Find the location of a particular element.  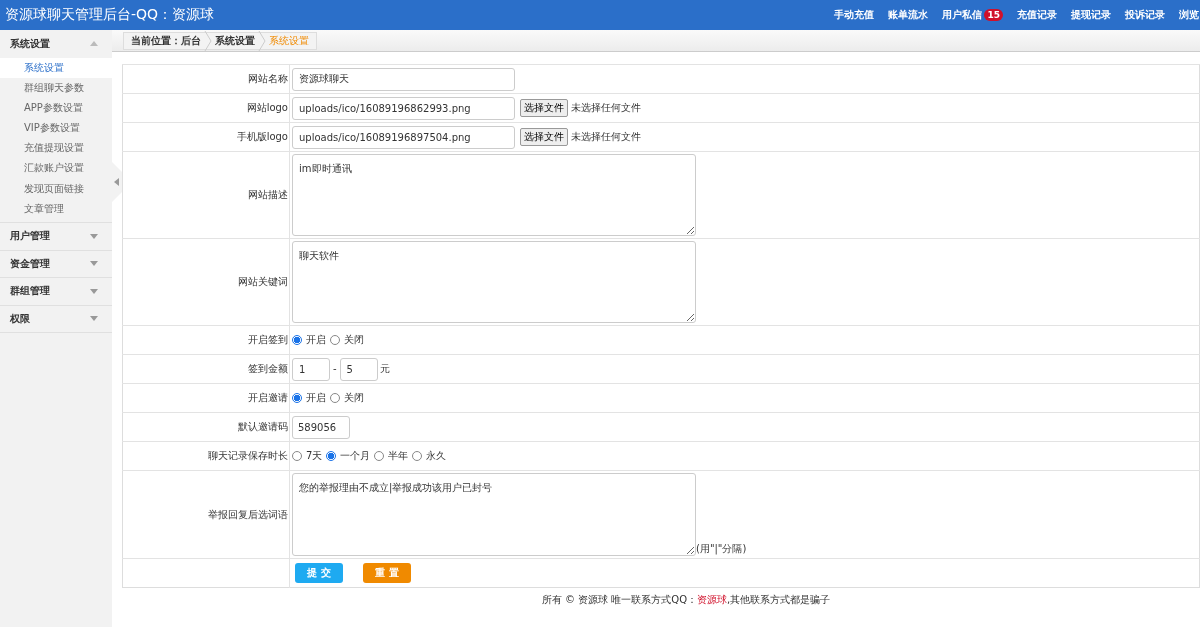

option-label: 永久 is located at coordinates (436, 456).